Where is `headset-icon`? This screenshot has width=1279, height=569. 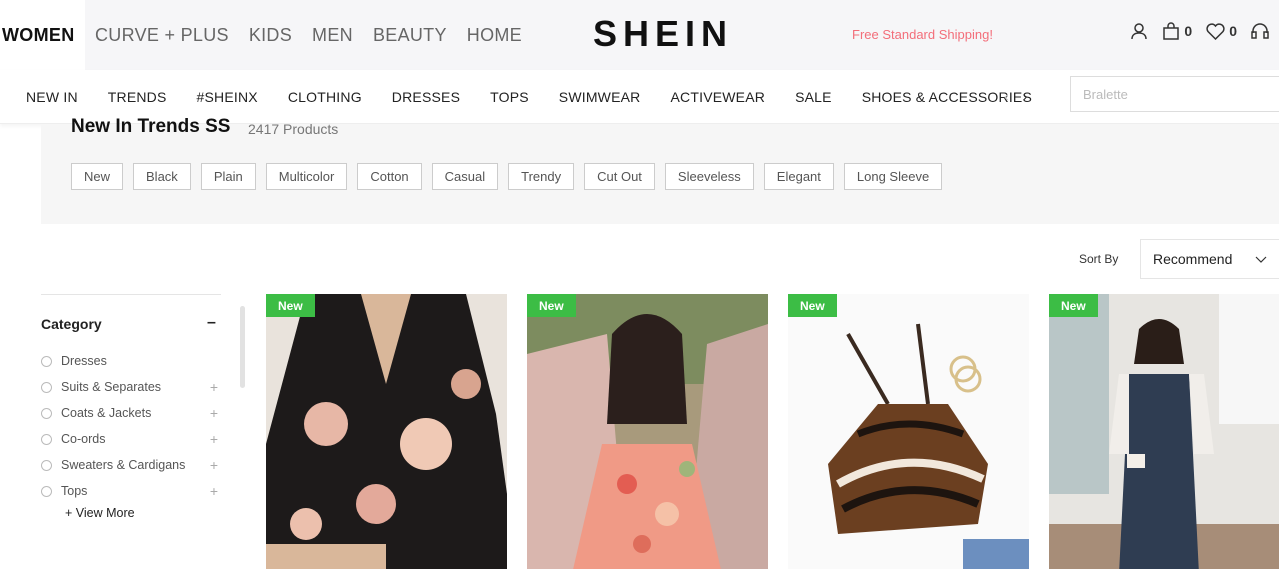
headset-icon is located at coordinates (1260, 31).